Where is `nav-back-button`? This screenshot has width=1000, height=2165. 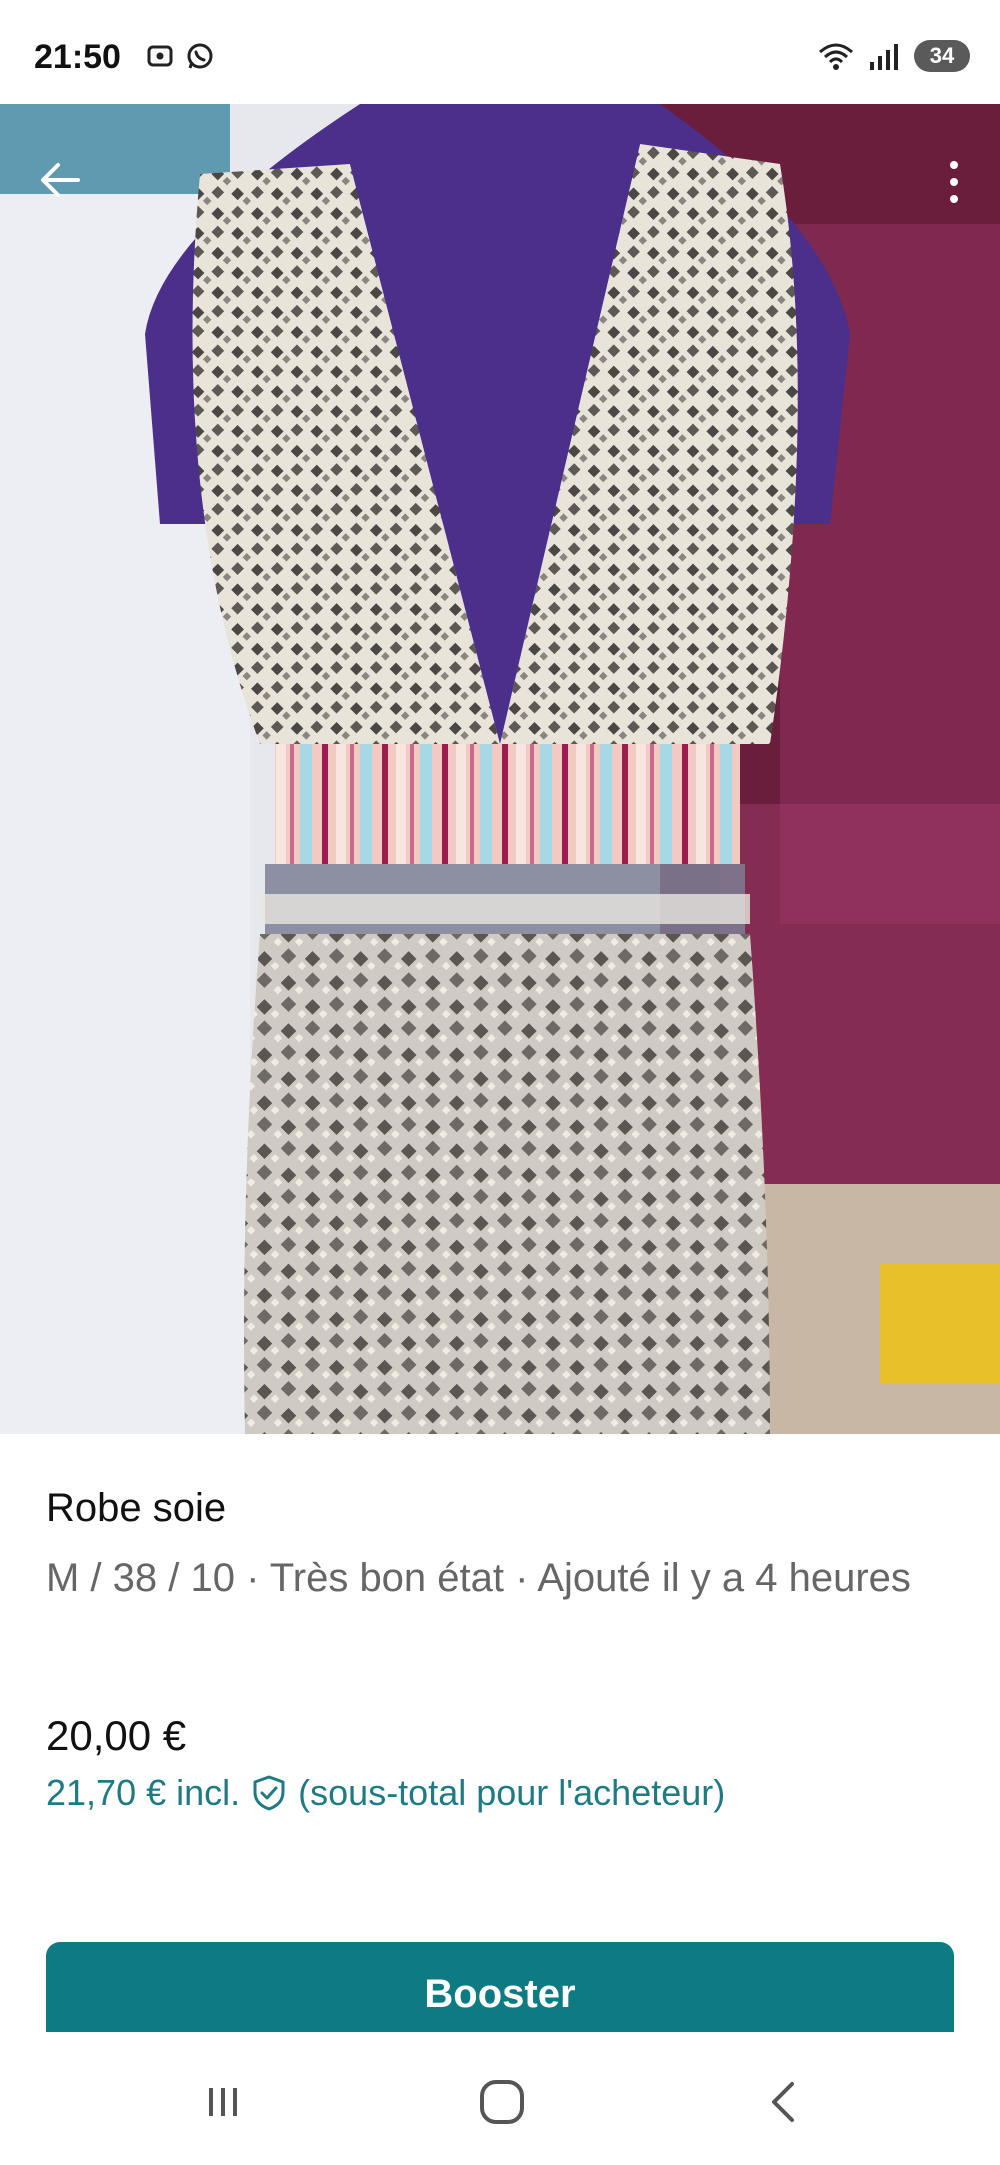 nav-back-button is located at coordinates (784, 2102).